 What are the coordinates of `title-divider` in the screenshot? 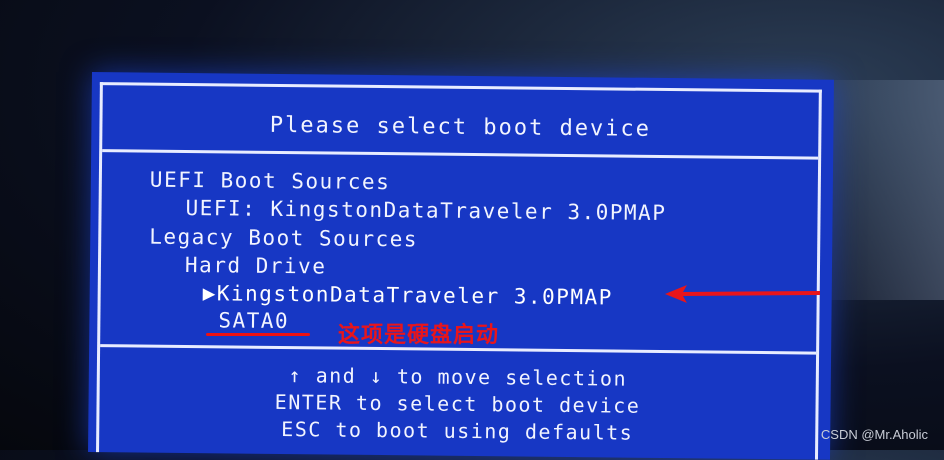 It's located at (460, 154).